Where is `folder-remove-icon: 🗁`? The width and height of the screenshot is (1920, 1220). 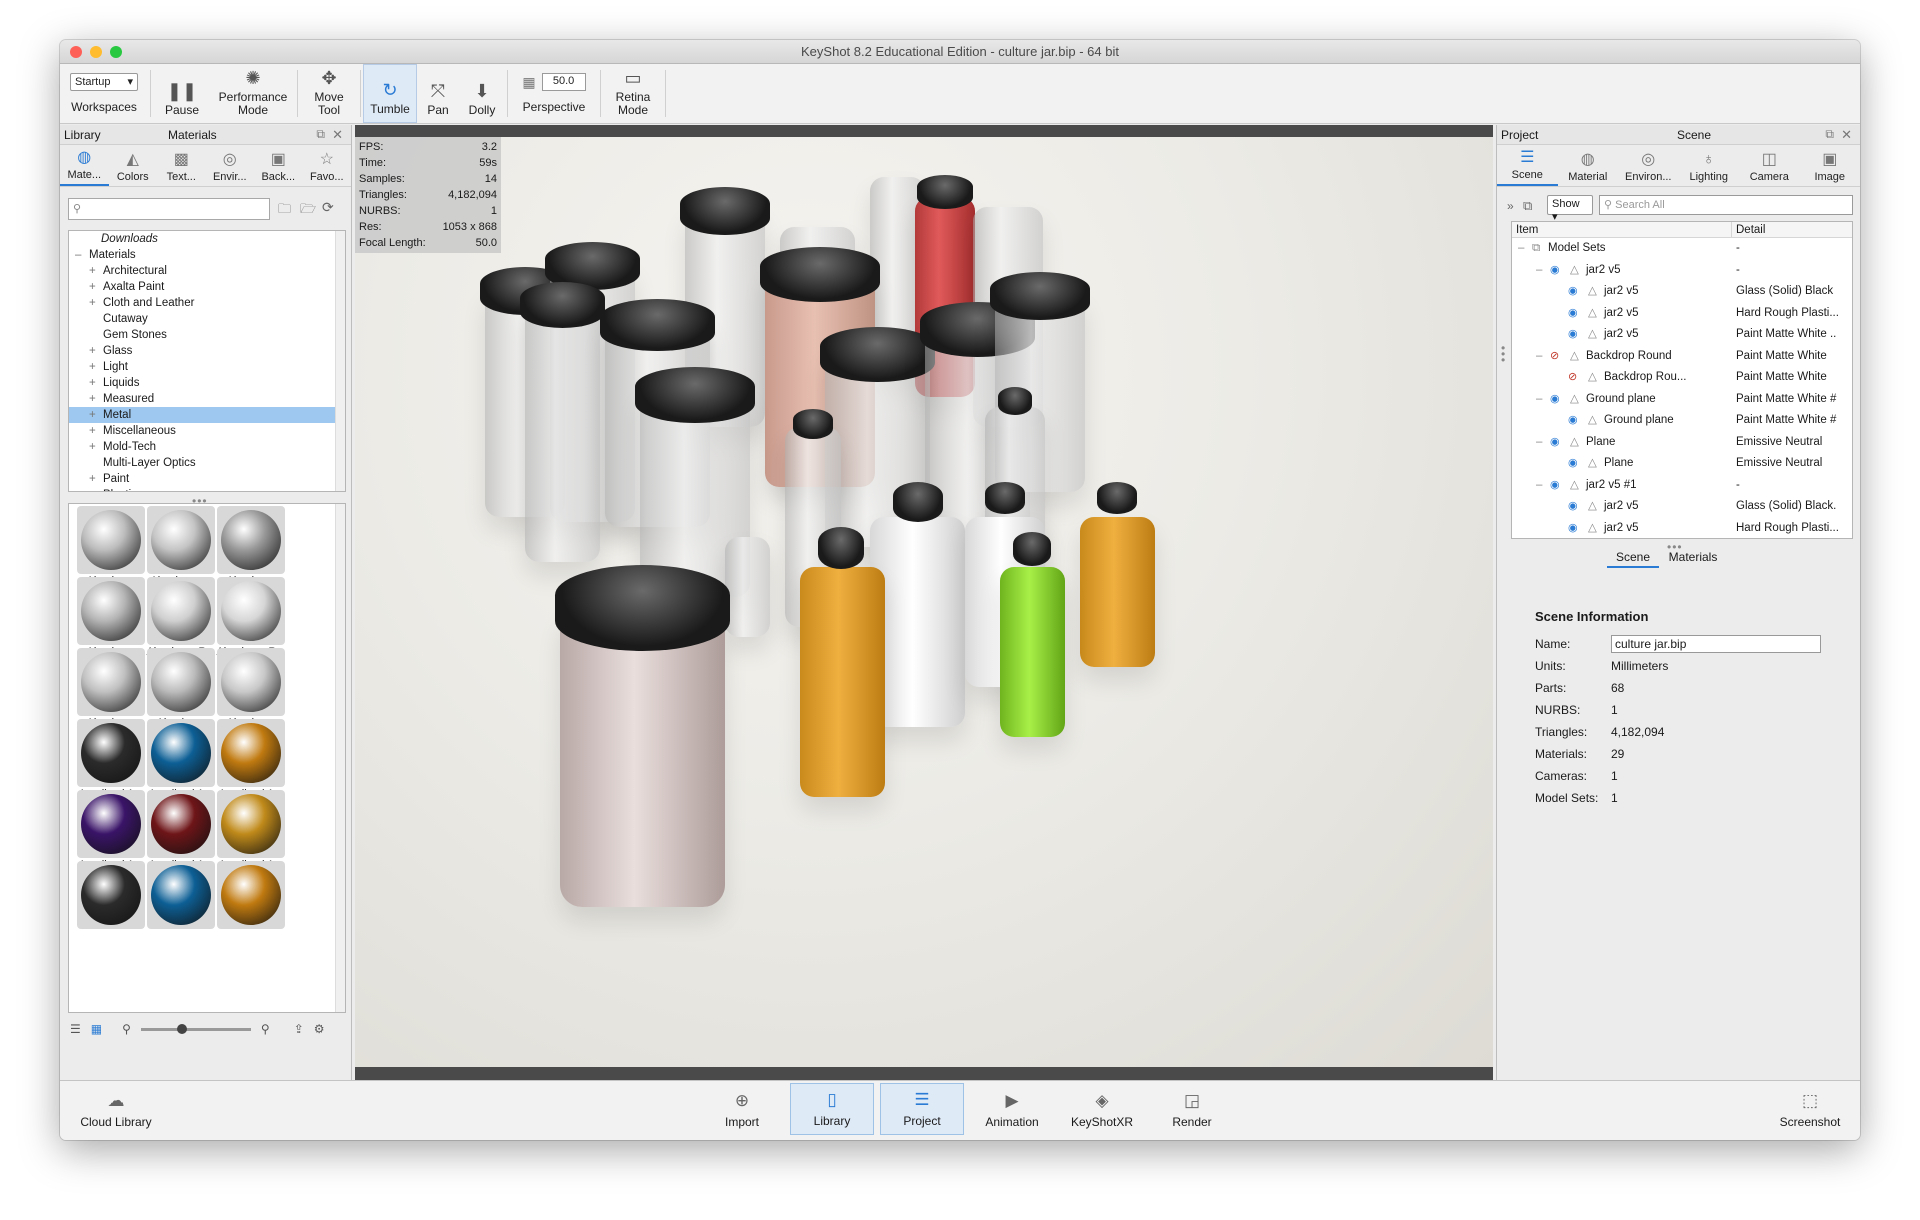
folder-remove-icon: 🗁 is located at coordinates (308, 211).